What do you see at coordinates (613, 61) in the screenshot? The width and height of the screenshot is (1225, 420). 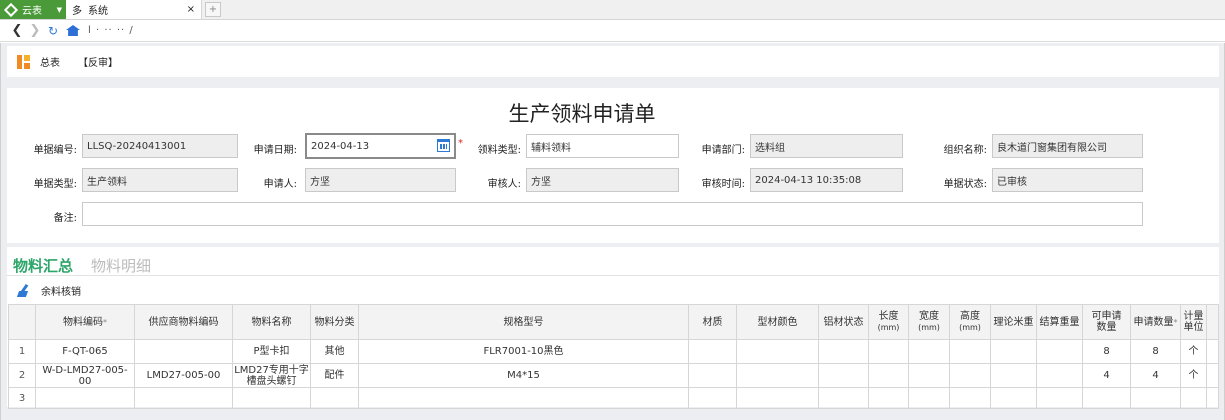 I see `toolbar: 总表 【反审】` at bounding box center [613, 61].